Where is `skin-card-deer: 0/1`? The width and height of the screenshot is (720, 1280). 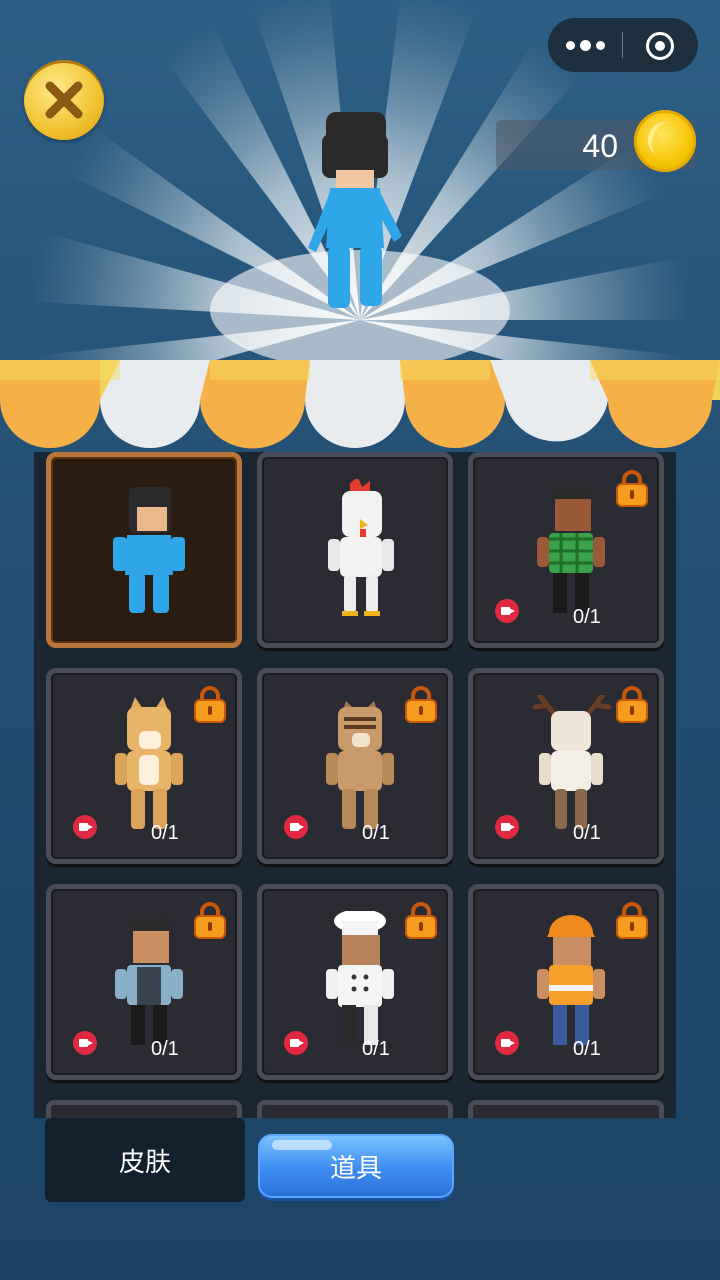 skin-card-deer: 0/1 is located at coordinates (566, 766).